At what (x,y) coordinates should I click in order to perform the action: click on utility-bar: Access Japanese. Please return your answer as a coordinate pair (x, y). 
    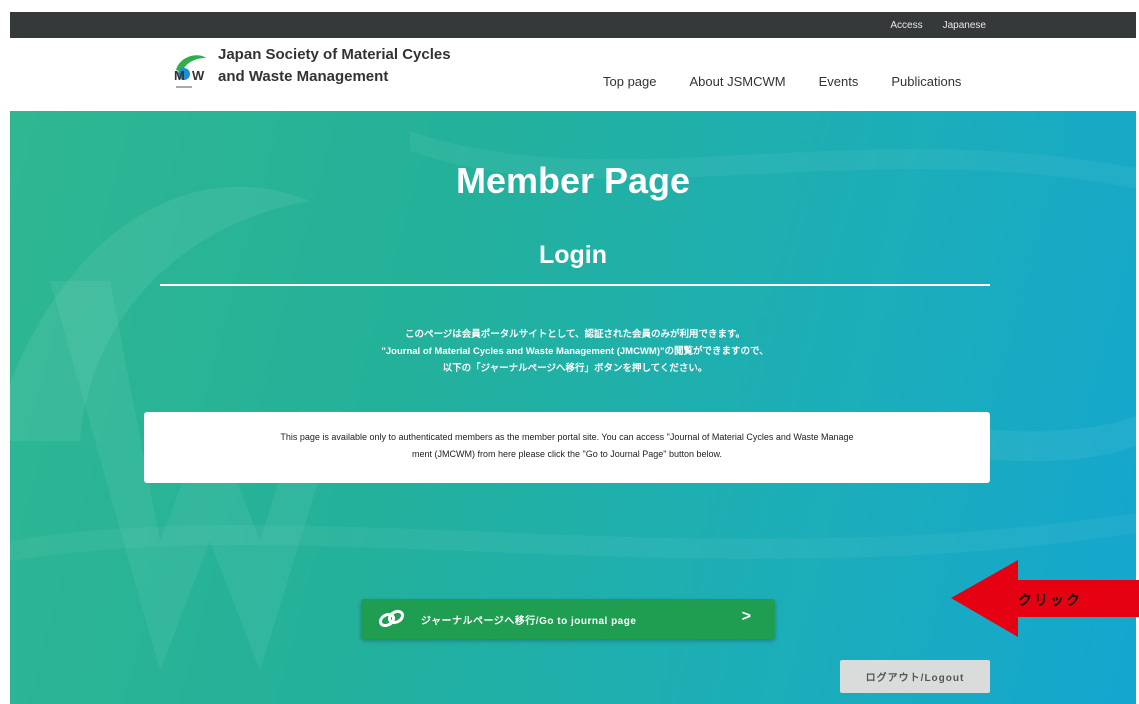
    Looking at the image, I should click on (573, 25).